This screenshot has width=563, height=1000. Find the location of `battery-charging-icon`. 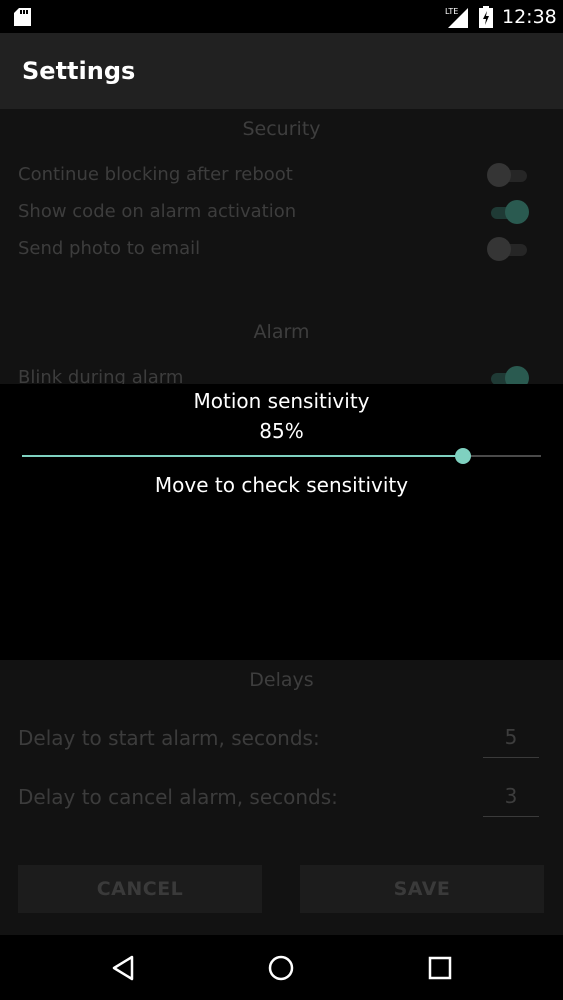

battery-charging-icon is located at coordinates (486, 17).